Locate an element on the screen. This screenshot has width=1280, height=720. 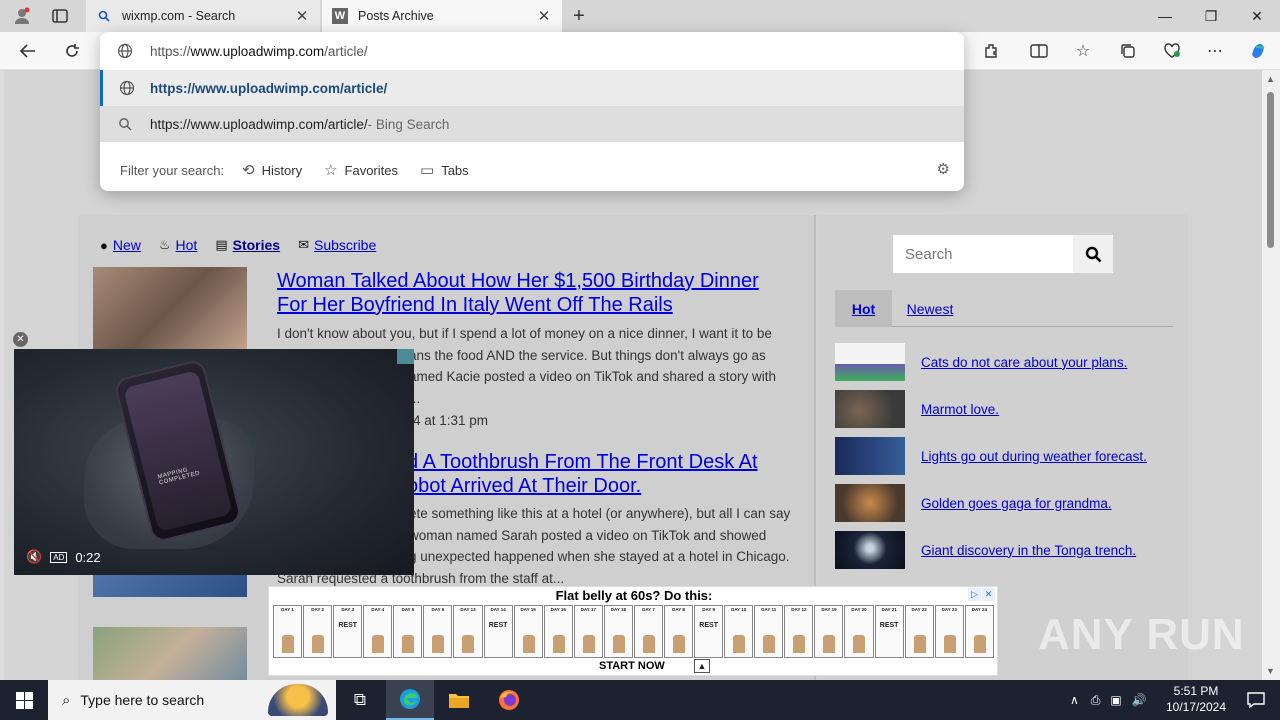
ad-day-label: DAY 17 is located at coordinates (588, 609).